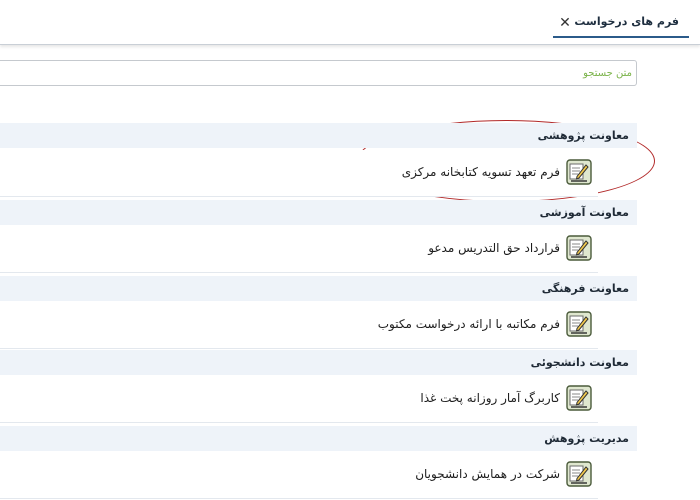 This screenshot has height=500, width=700. What do you see at coordinates (584, 212) in the screenshot?
I see `section-title: معاونت آموزشی` at bounding box center [584, 212].